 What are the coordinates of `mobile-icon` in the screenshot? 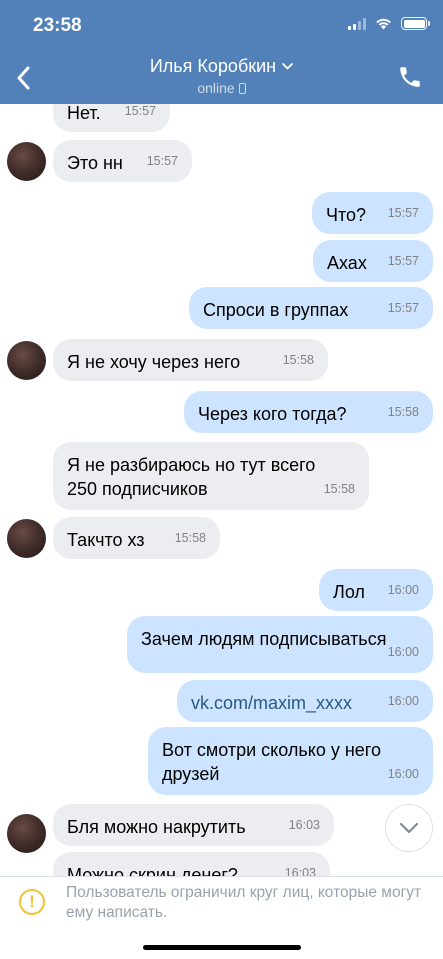 It's located at (242, 88).